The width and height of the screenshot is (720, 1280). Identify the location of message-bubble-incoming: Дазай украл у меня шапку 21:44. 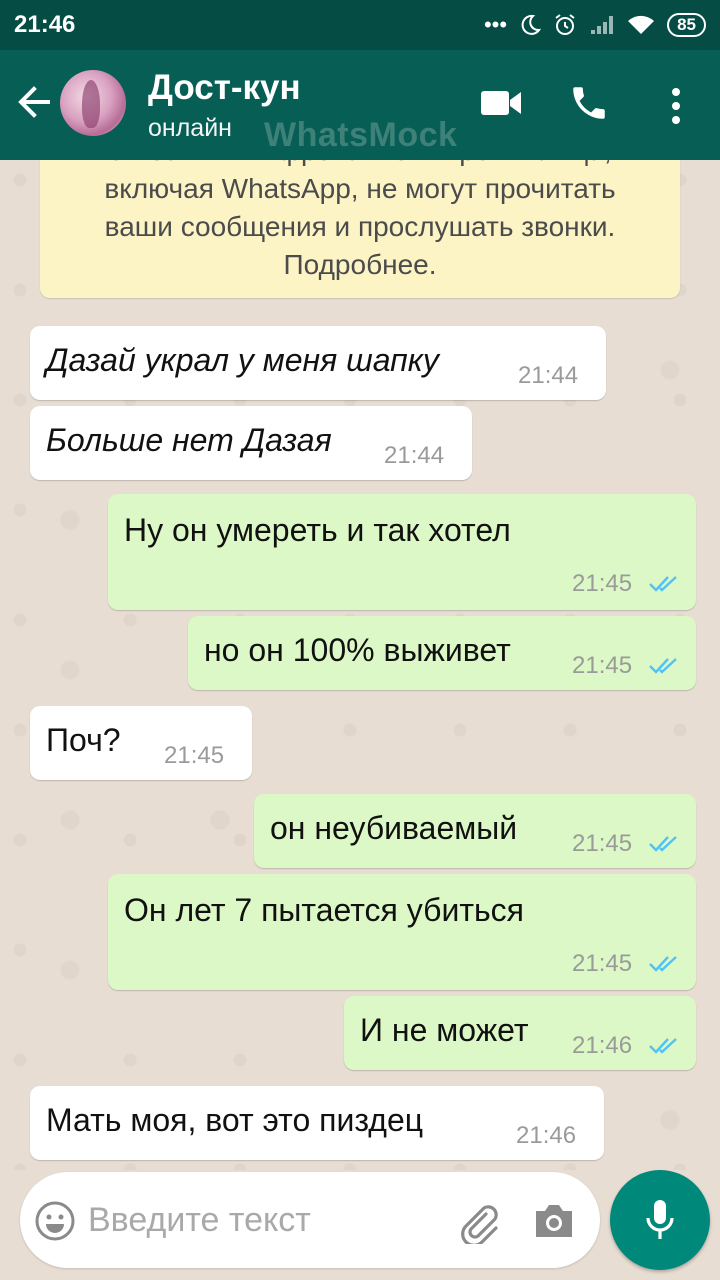
(318, 363).